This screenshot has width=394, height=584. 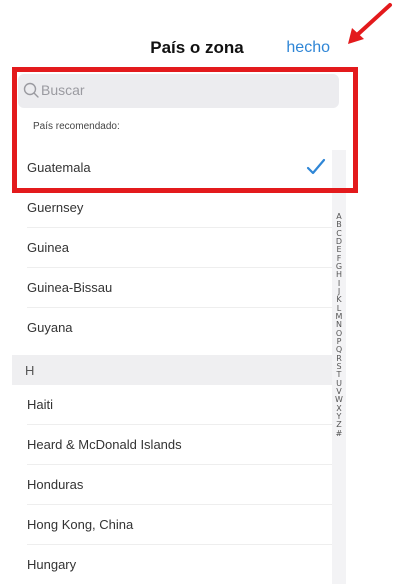 I want to click on list-item-label: Guinea, so click(x=48, y=247).